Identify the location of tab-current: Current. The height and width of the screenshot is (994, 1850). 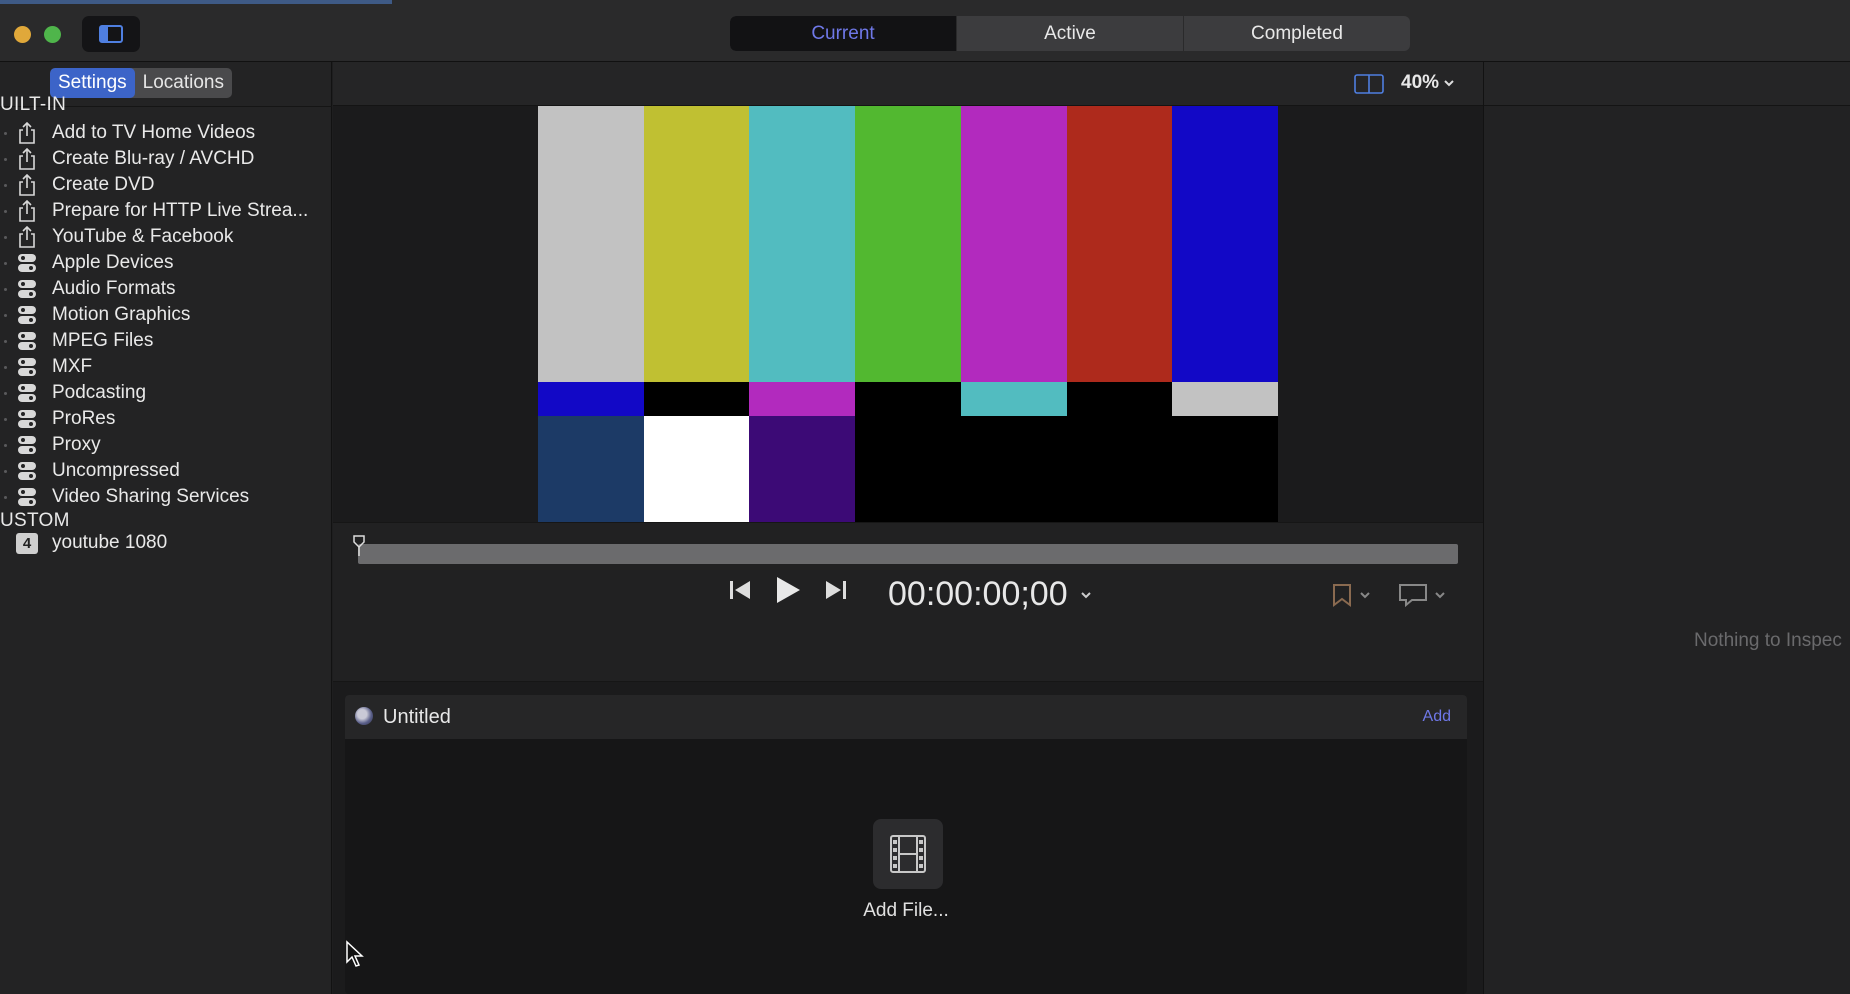
(843, 33).